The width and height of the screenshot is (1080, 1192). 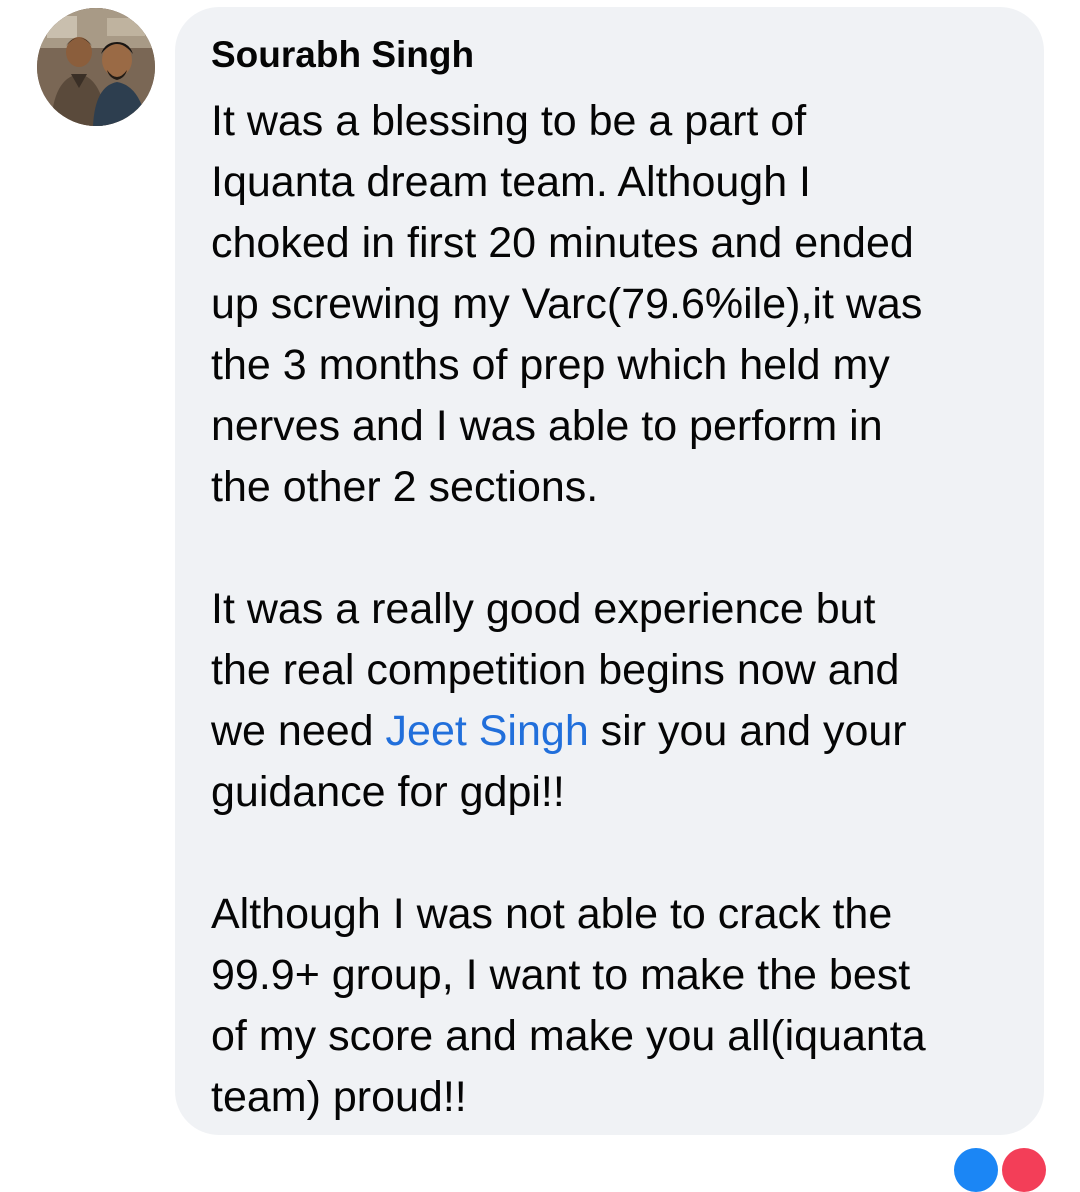 What do you see at coordinates (976, 1170) in the screenshot?
I see `like-icon` at bounding box center [976, 1170].